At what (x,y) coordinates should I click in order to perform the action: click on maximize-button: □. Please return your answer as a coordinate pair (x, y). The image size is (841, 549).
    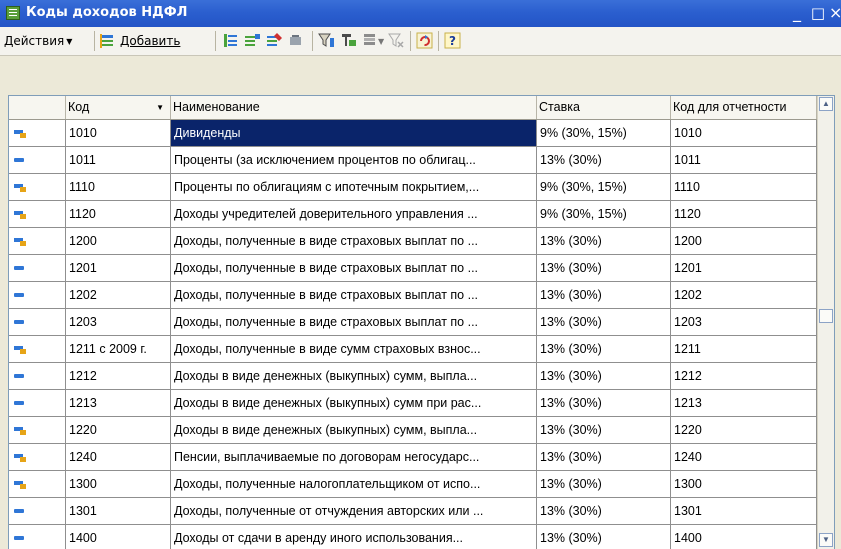
    Looking at the image, I should click on (818, 13).